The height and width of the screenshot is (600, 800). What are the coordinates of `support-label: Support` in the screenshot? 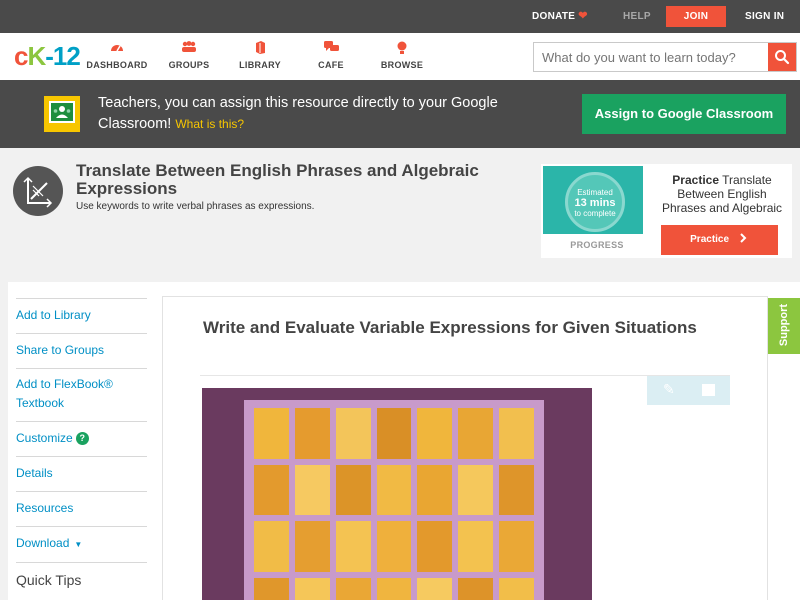 It's located at (784, 325).